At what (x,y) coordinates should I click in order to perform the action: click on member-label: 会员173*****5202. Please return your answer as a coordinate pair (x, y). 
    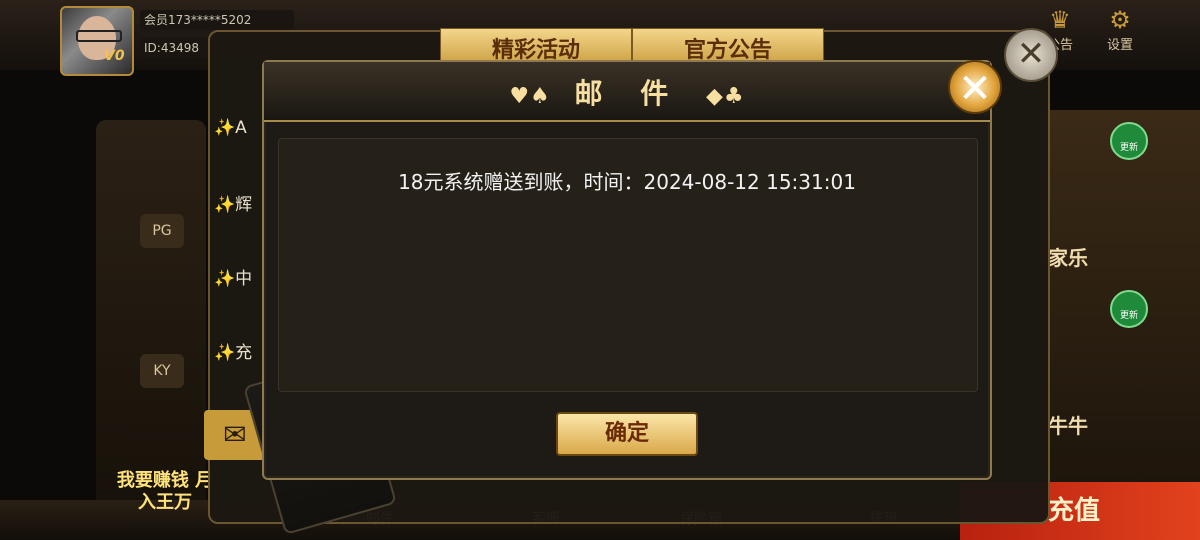
    Looking at the image, I should click on (217, 20).